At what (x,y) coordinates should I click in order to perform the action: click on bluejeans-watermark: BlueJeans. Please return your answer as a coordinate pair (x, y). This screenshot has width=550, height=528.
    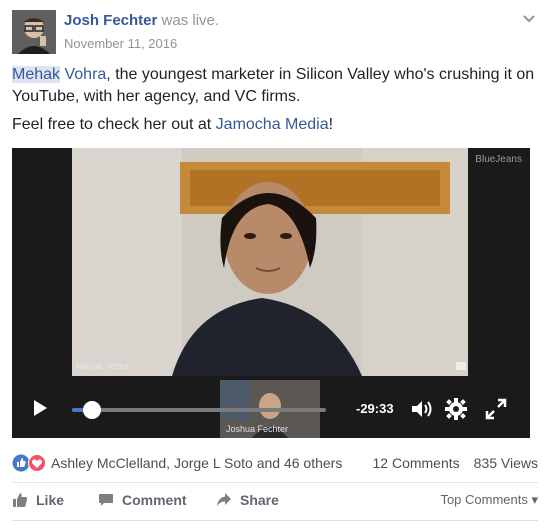
    Looking at the image, I should click on (498, 159).